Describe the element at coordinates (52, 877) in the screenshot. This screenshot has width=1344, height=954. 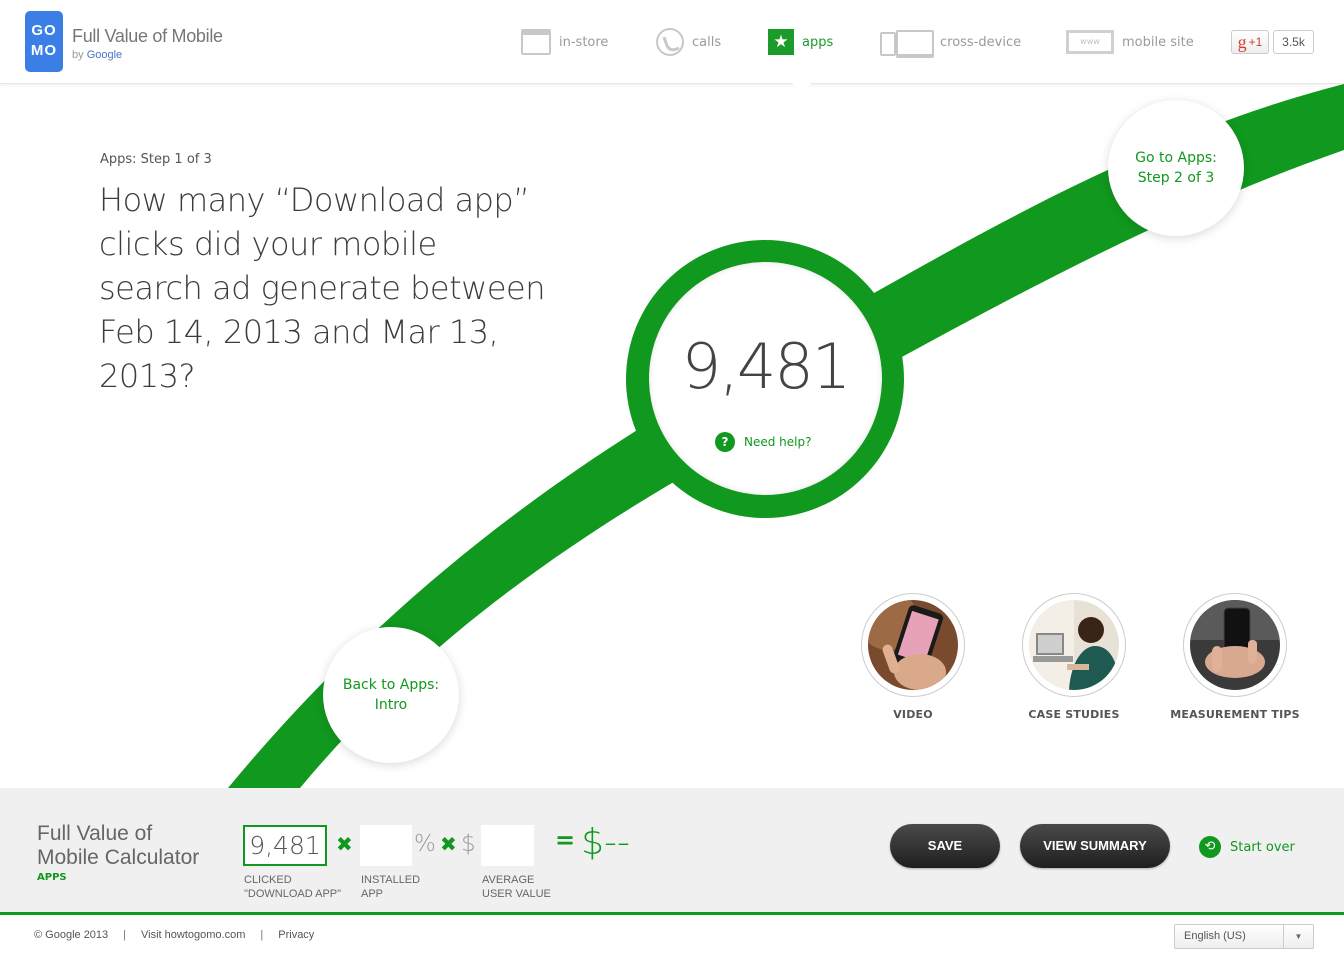
I see `calculator-subtitle: APPS` at that location.